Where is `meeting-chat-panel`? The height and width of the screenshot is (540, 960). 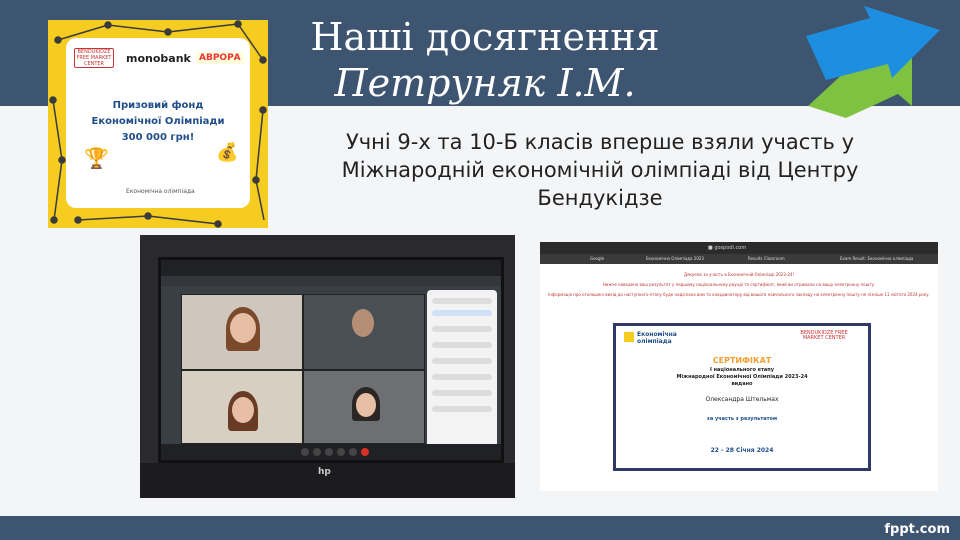
meeting-chat-panel is located at coordinates (462, 371).